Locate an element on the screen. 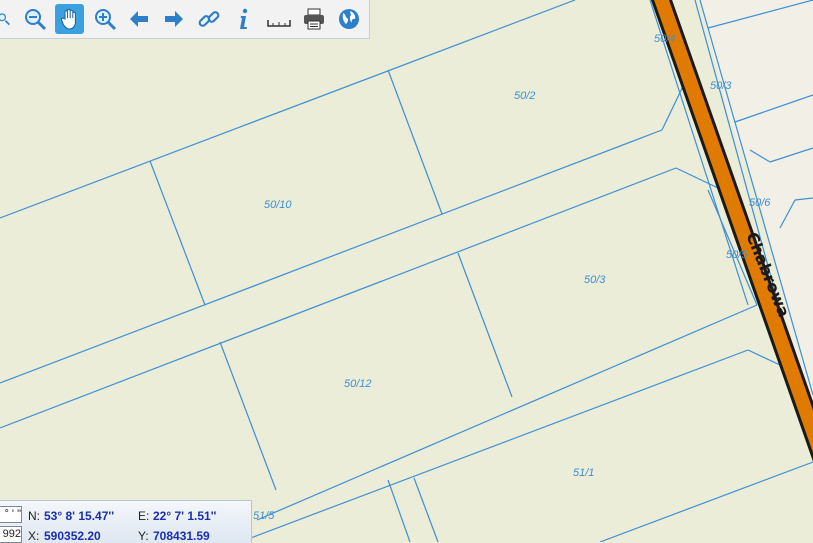  zoom-out-magnifier-button is located at coordinates (5, 19).